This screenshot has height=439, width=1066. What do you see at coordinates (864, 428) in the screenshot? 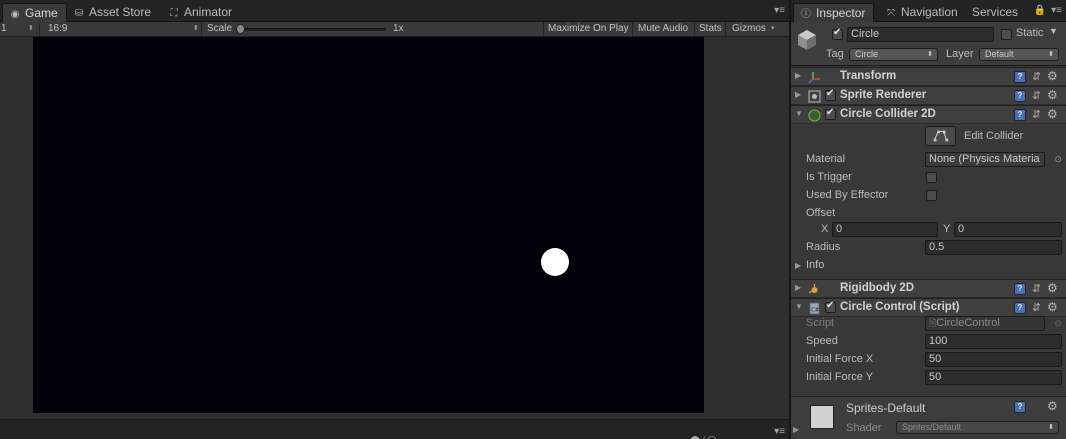
I see `shader-label: Shader` at bounding box center [864, 428].